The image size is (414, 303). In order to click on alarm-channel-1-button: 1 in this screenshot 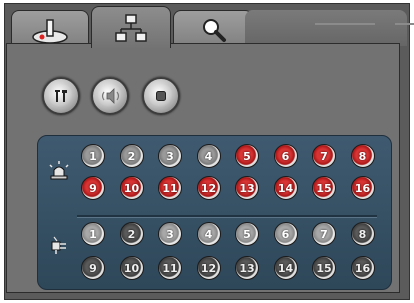, I will do `click(93, 156)`.